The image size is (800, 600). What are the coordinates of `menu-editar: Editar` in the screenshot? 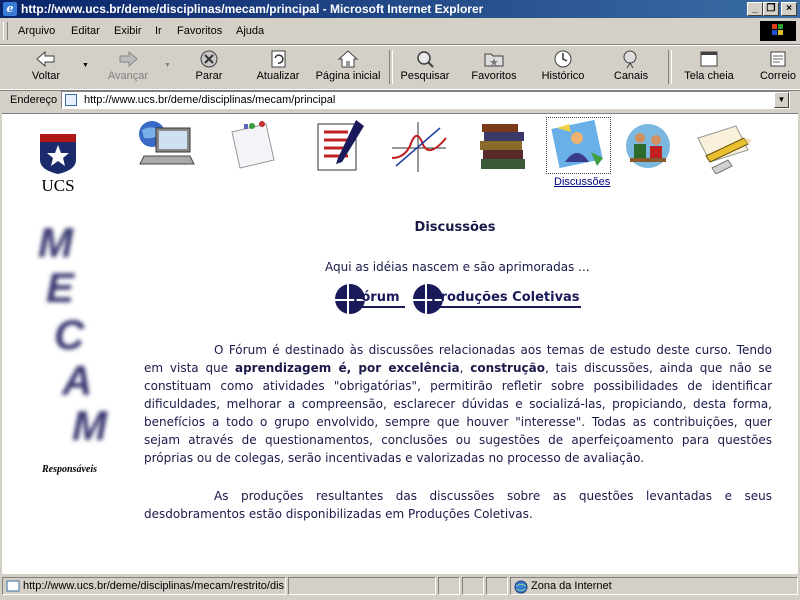 It's located at (85, 31).